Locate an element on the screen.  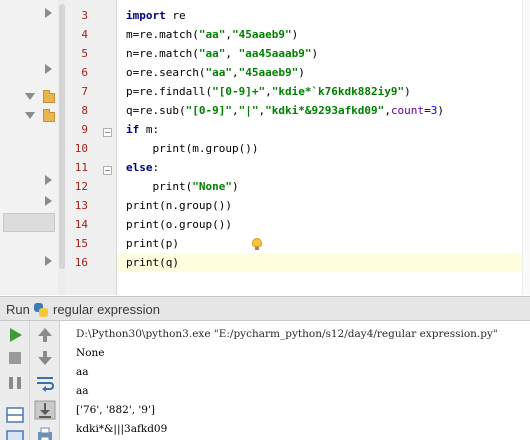
code-token: "aa" is located at coordinates (212, 34).